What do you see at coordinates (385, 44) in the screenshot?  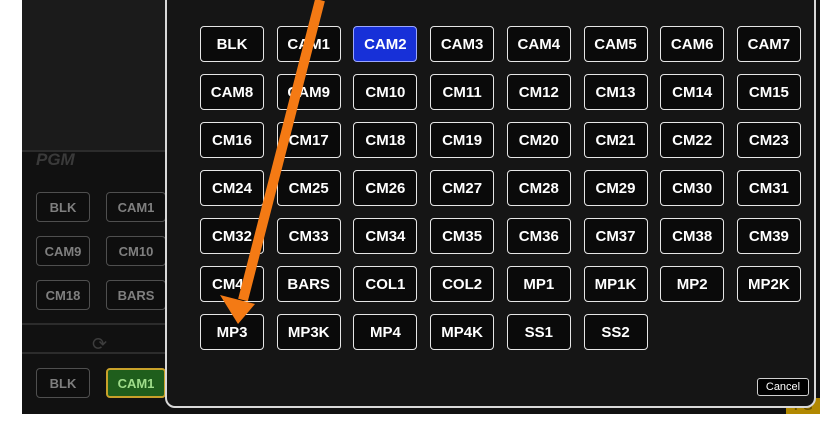 I see `source-button-cam2: CAM2` at bounding box center [385, 44].